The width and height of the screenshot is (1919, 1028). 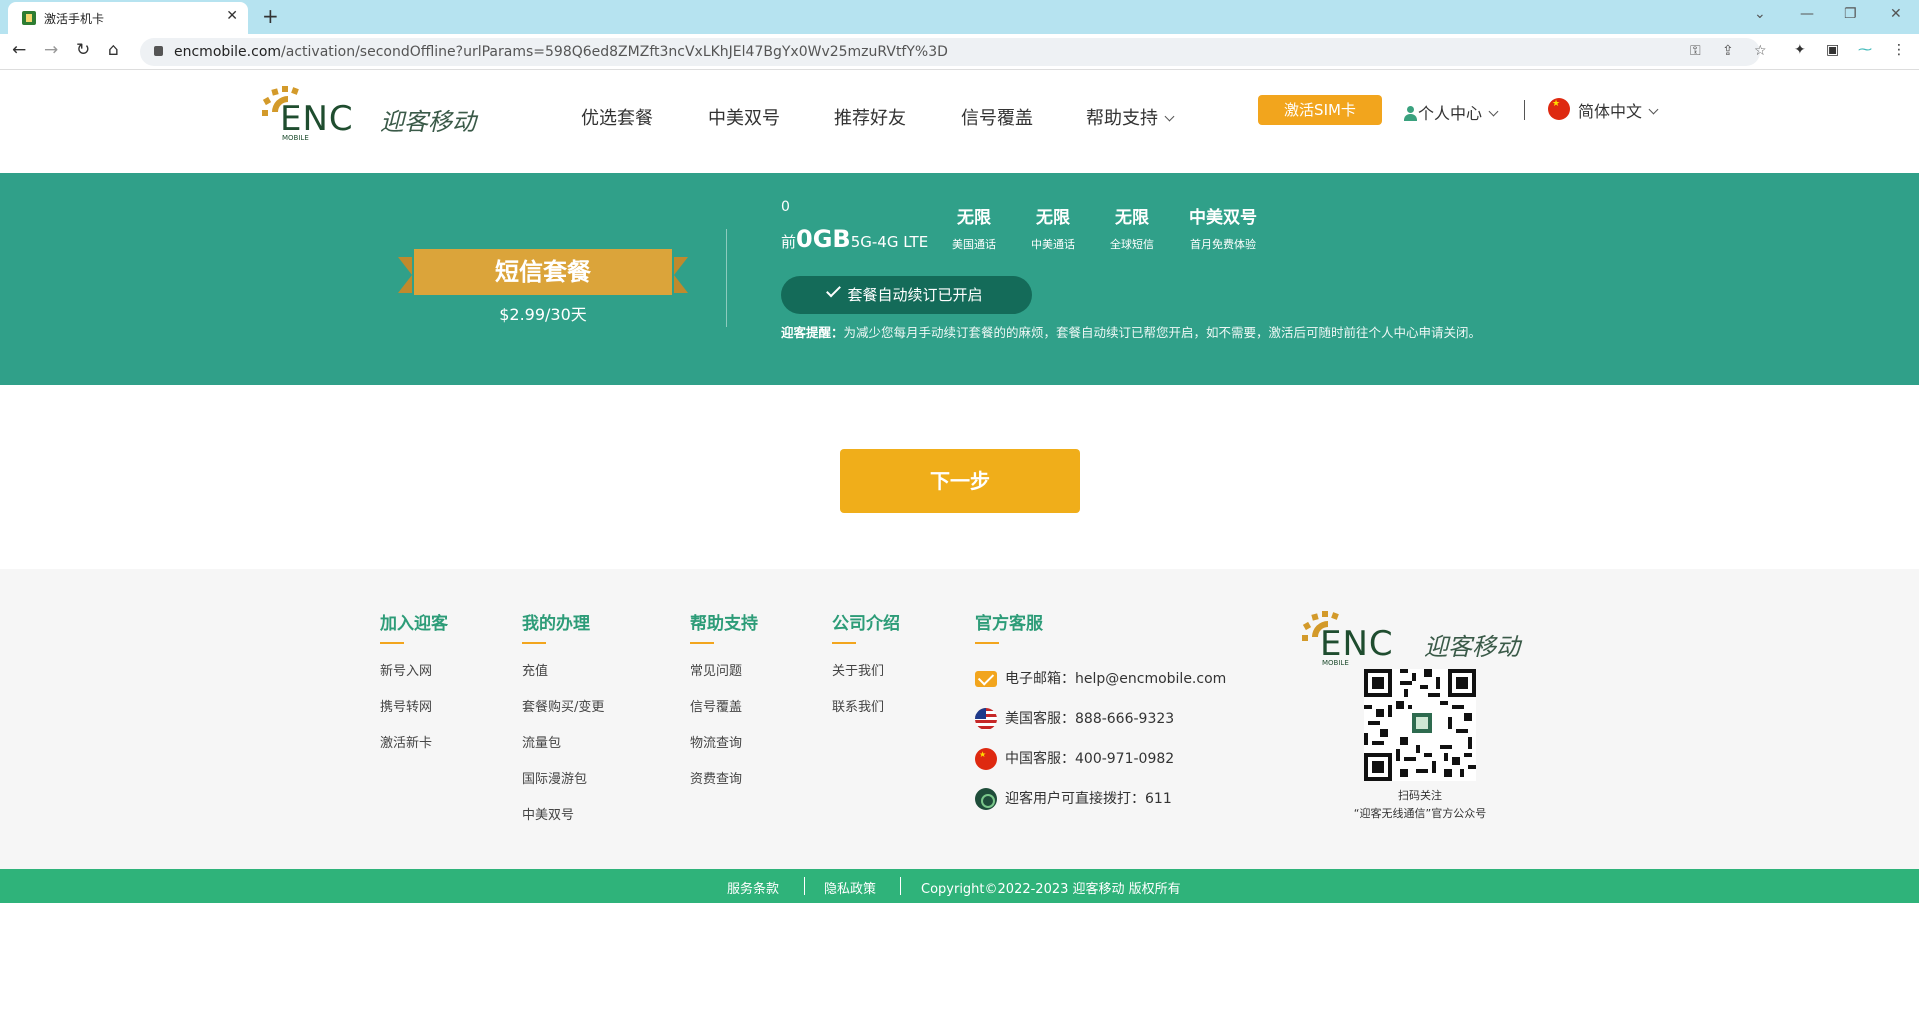 I want to click on nav-dual-number: 中美双号, so click(x=744, y=117).